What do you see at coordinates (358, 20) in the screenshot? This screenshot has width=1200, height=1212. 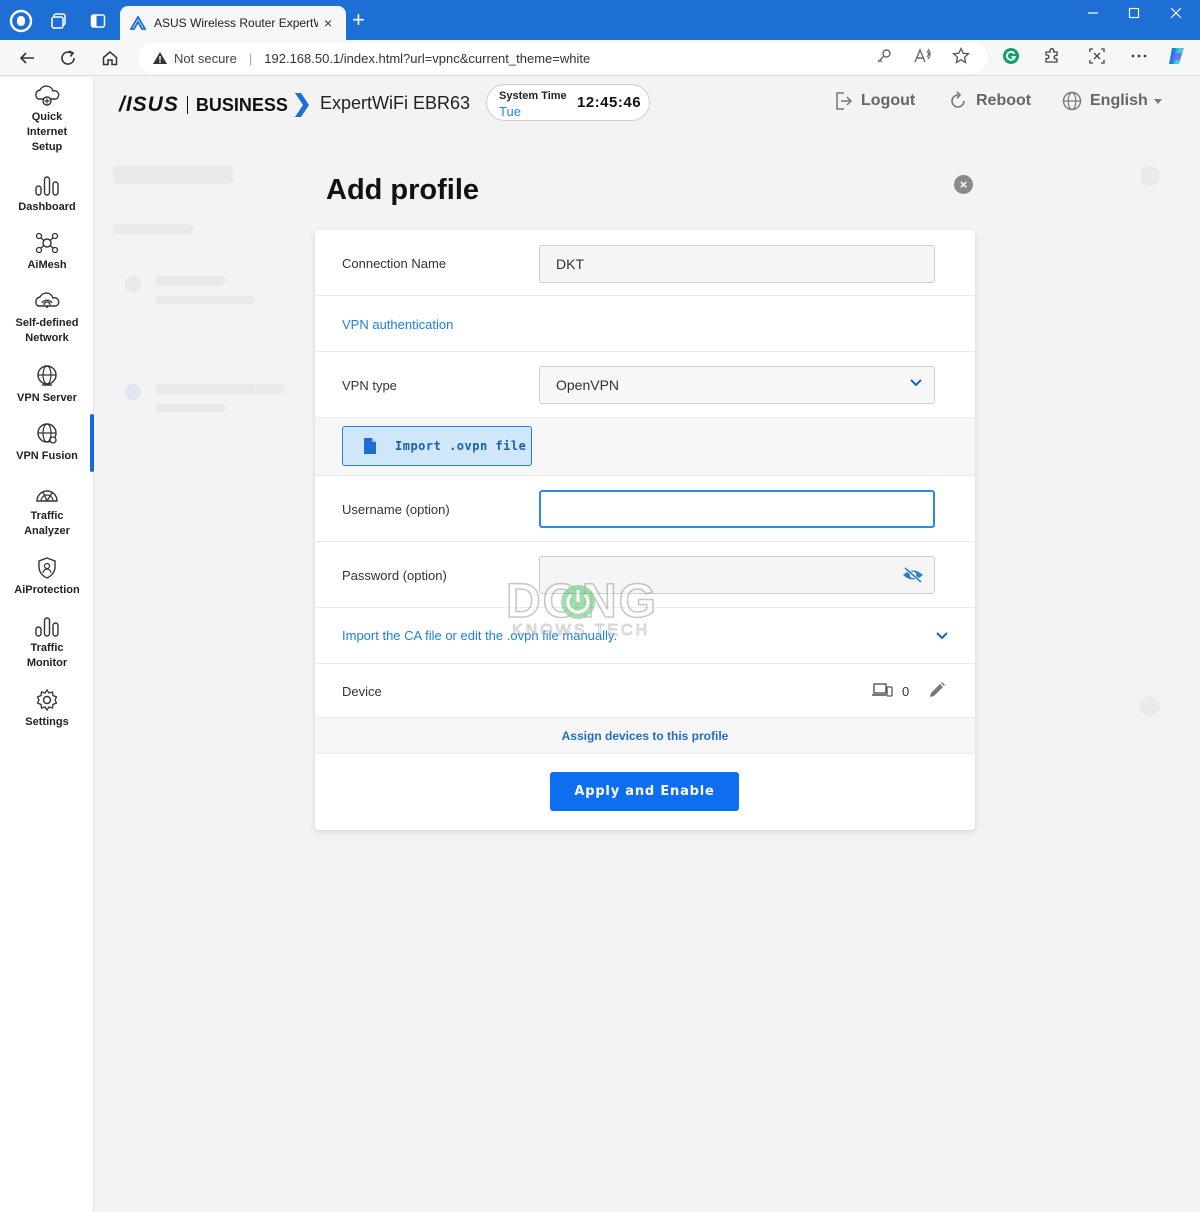 I see `new-tab-button: +` at bounding box center [358, 20].